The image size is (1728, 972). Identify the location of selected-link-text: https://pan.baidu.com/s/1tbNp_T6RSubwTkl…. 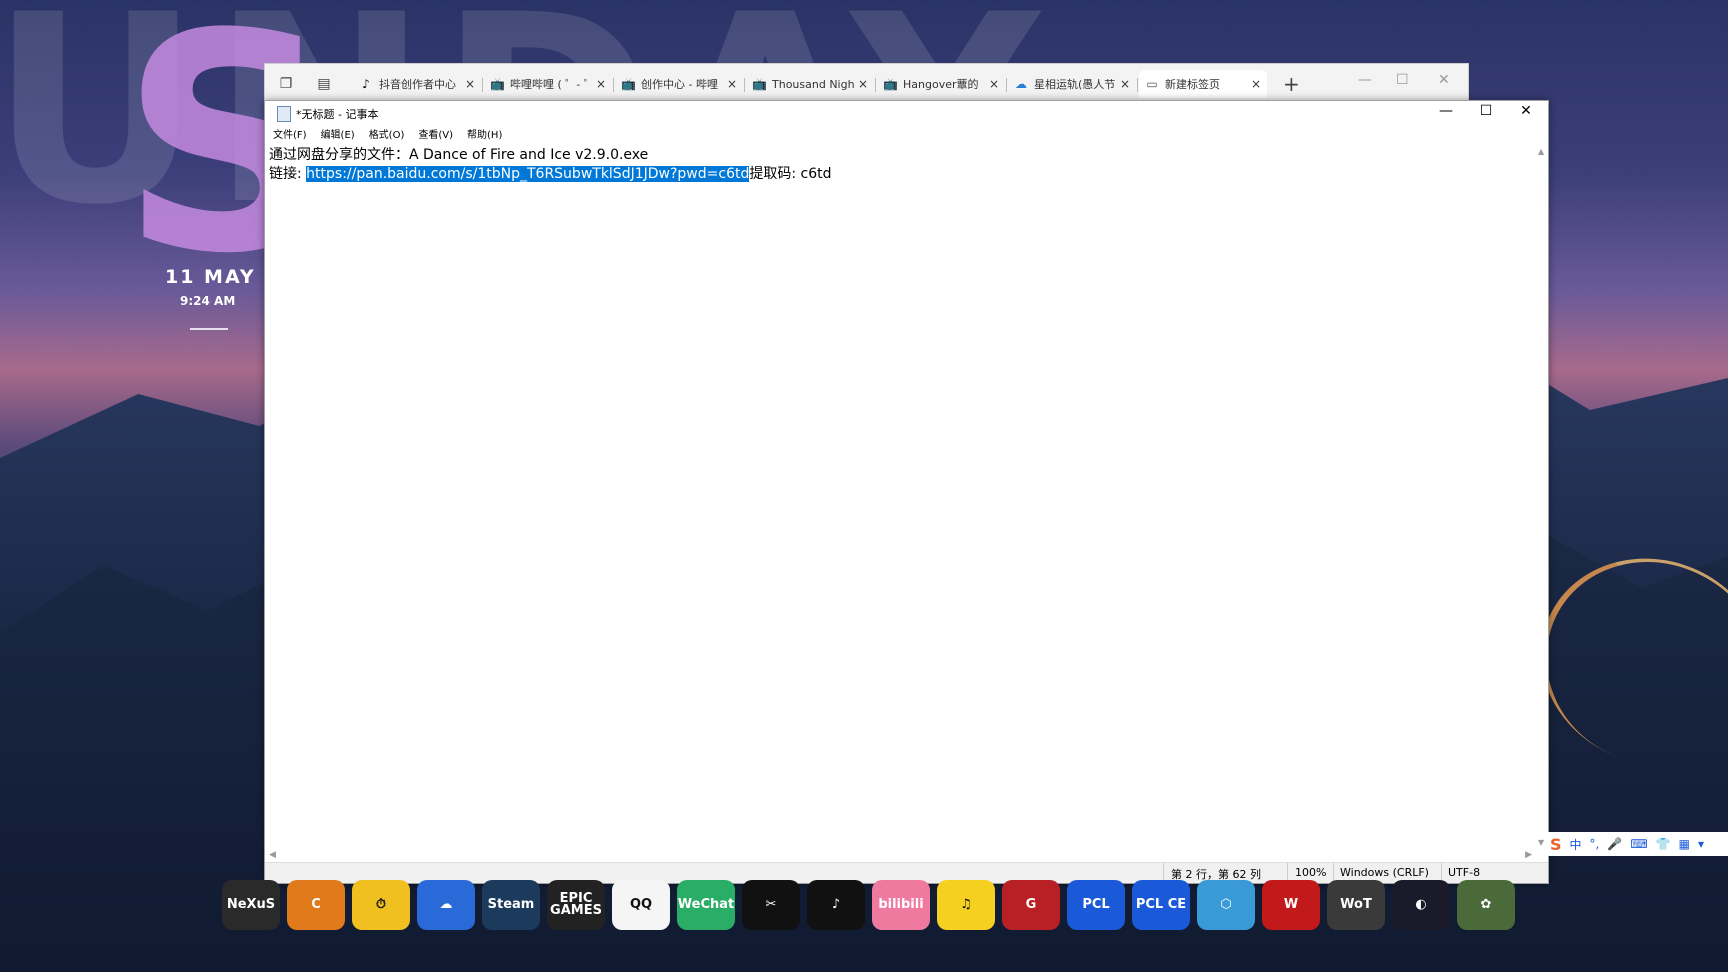
(528, 174).